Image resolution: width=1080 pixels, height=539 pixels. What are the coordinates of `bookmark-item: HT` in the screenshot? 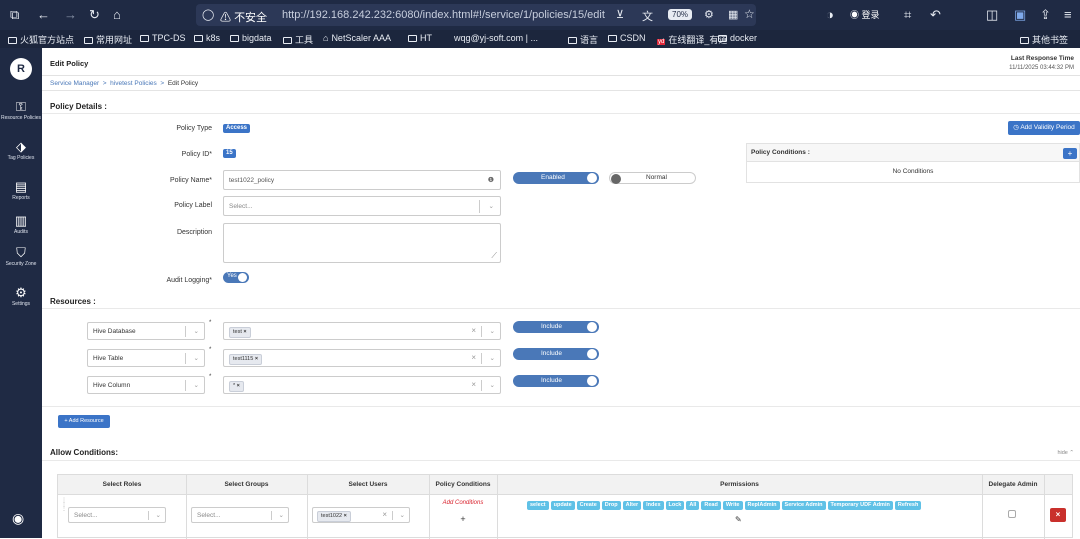 It's located at (420, 38).